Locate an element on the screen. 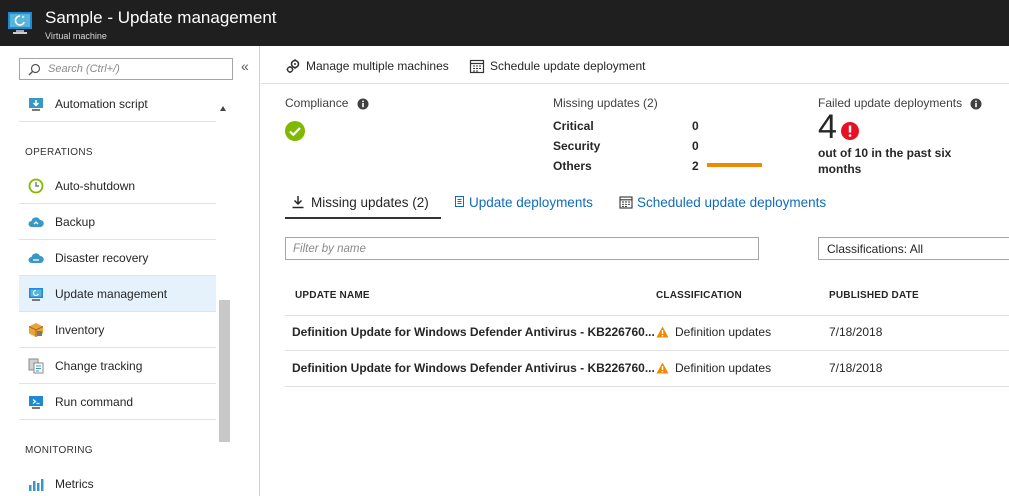 The width and height of the screenshot is (1009, 496). compliance-heading: Compliance is located at coordinates (327, 103).